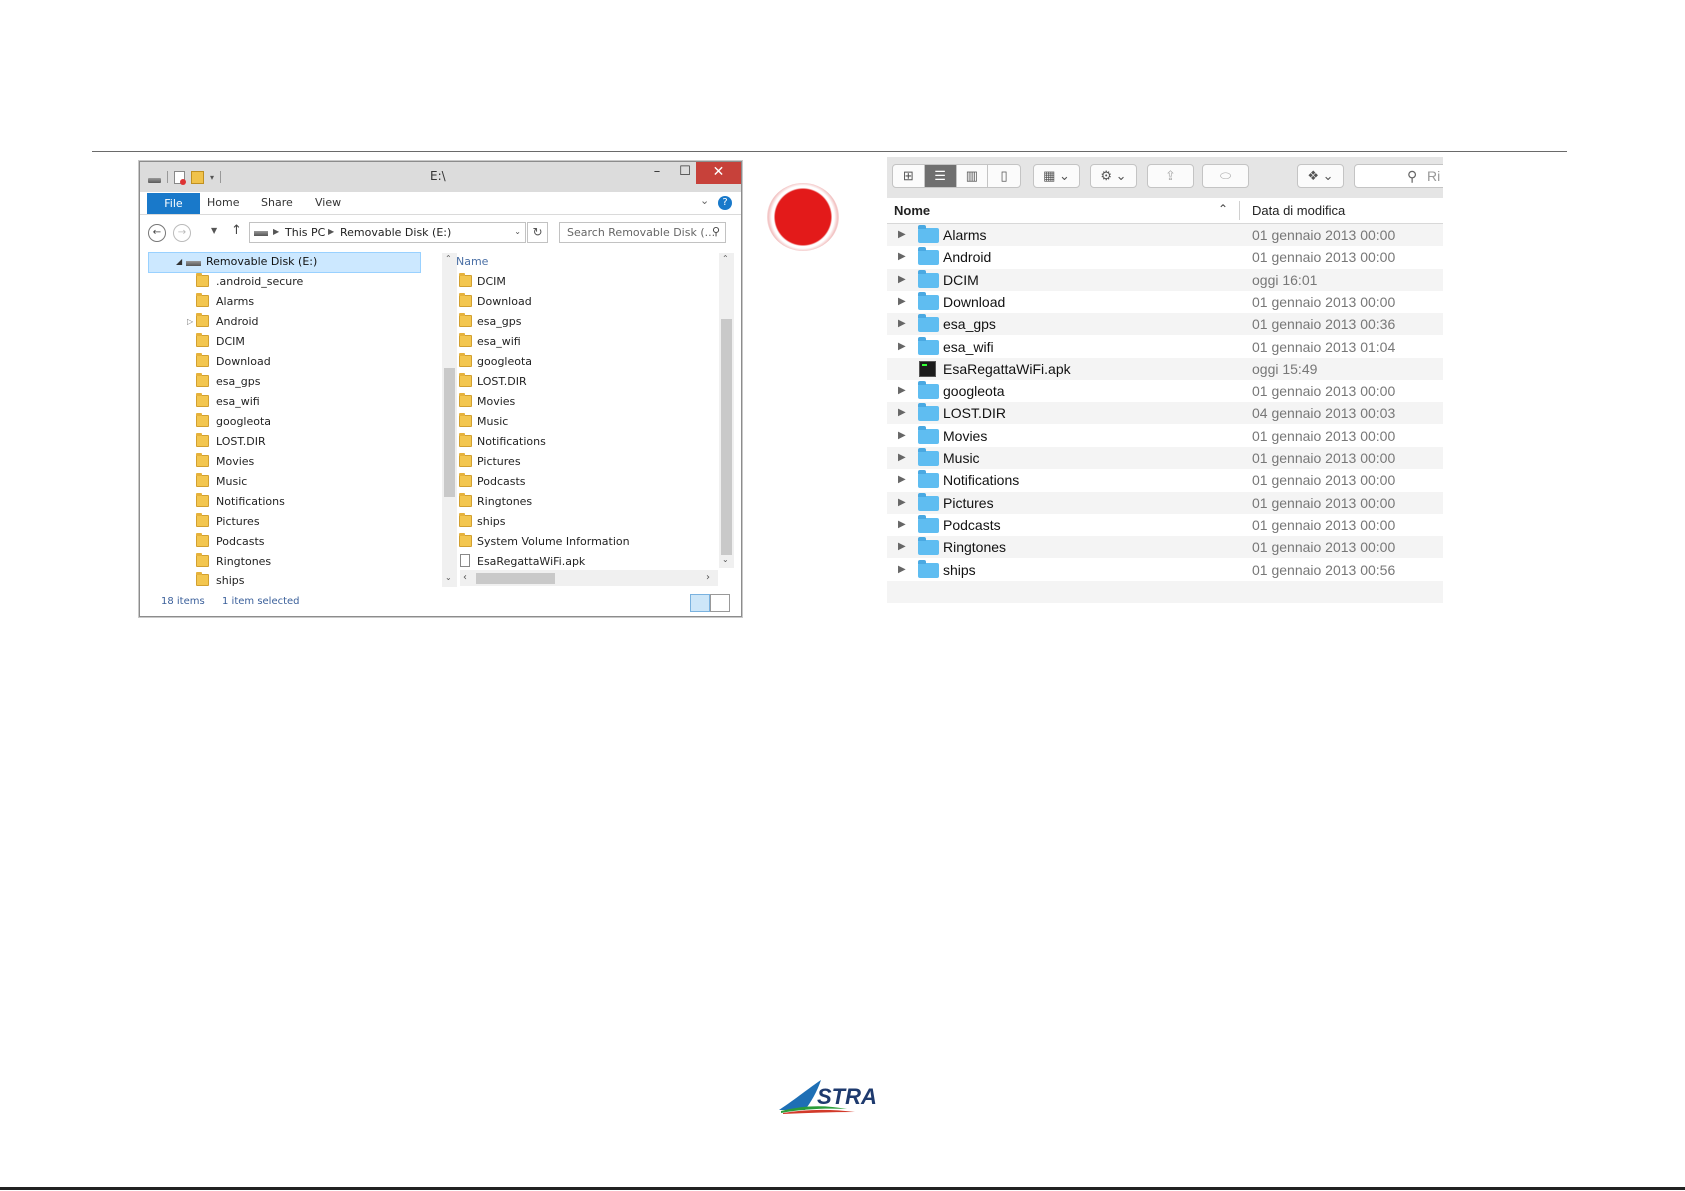  Describe the element at coordinates (465, 577) in the screenshot. I see `scroll-left-icon: ‹` at that location.